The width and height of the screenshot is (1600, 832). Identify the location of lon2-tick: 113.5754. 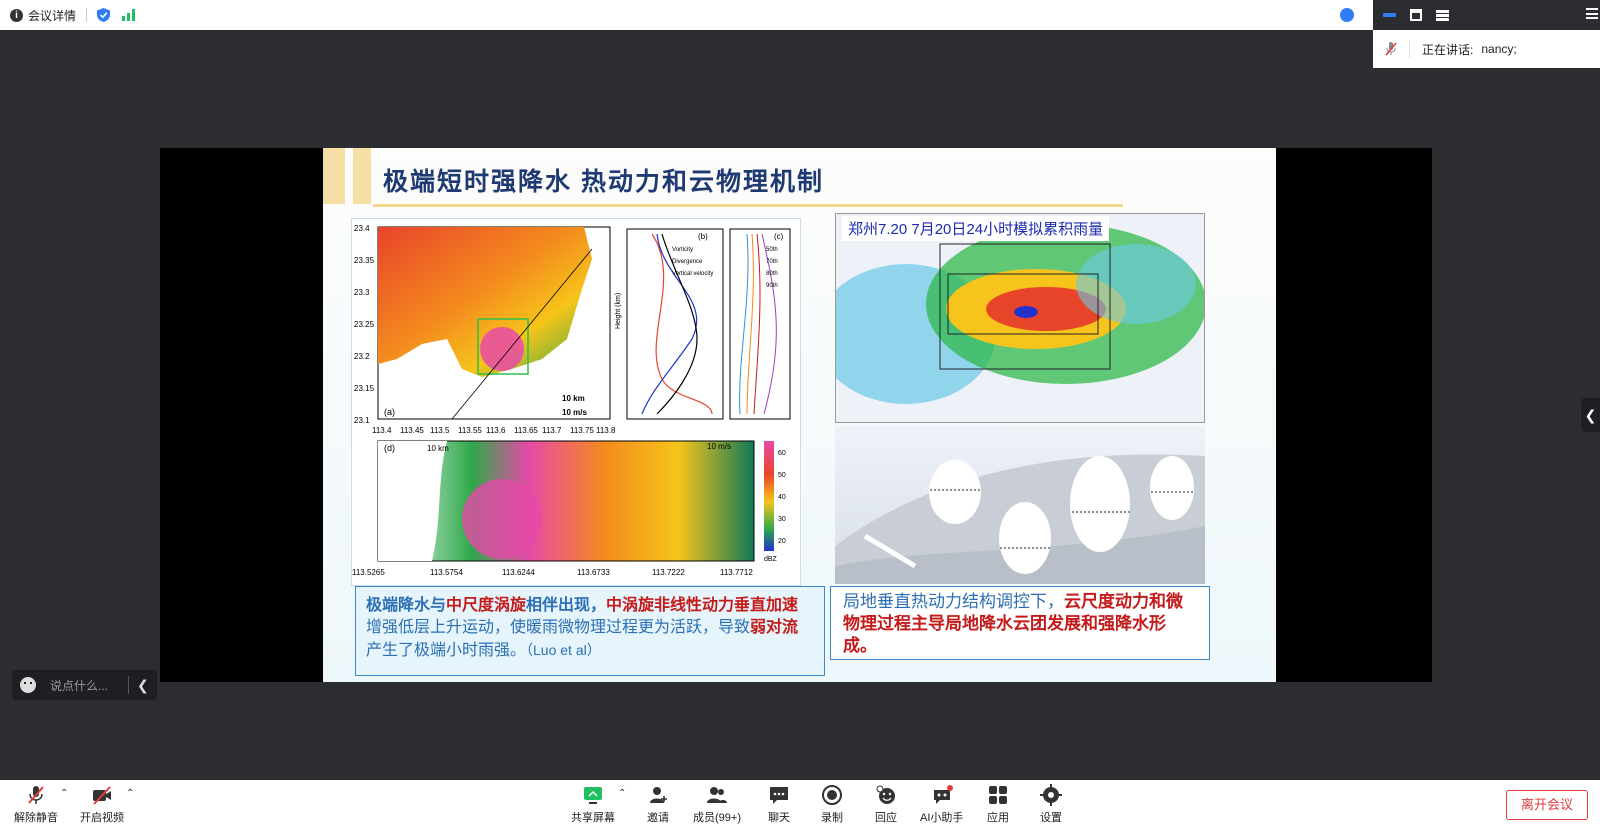
(446, 572).